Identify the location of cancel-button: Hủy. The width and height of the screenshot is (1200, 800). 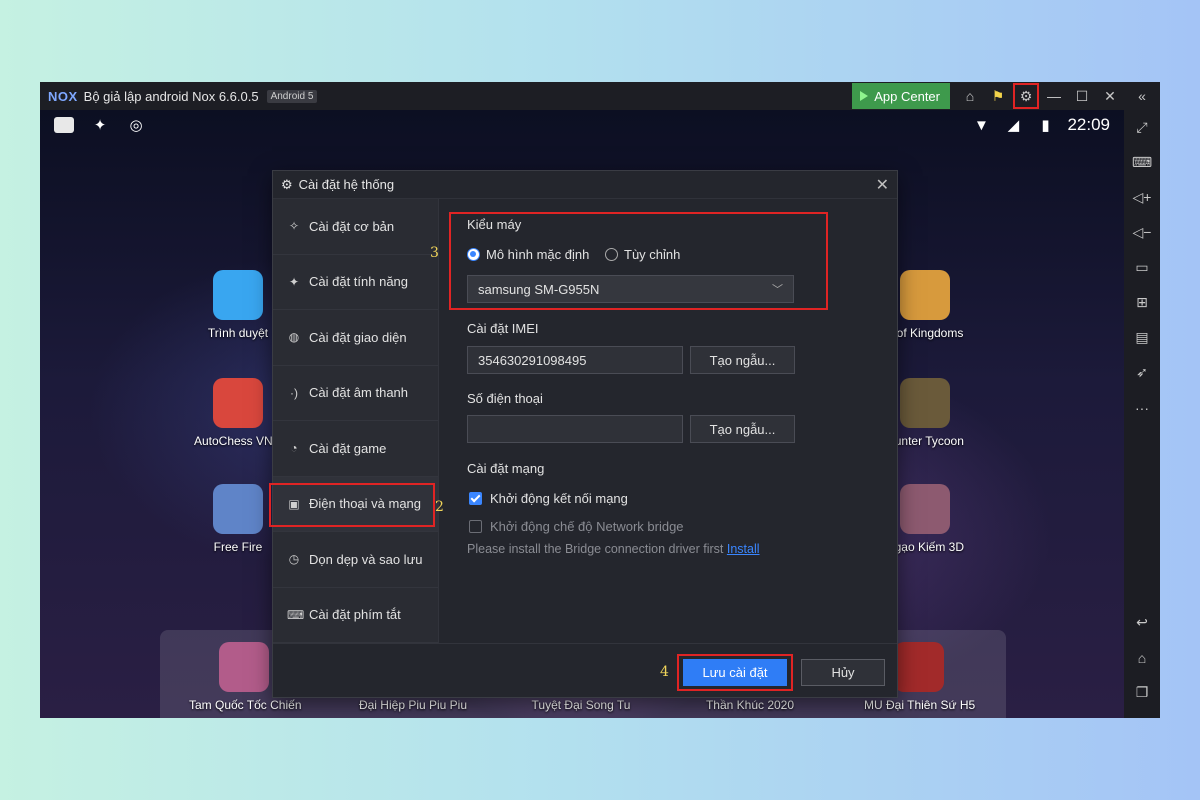
(843, 672).